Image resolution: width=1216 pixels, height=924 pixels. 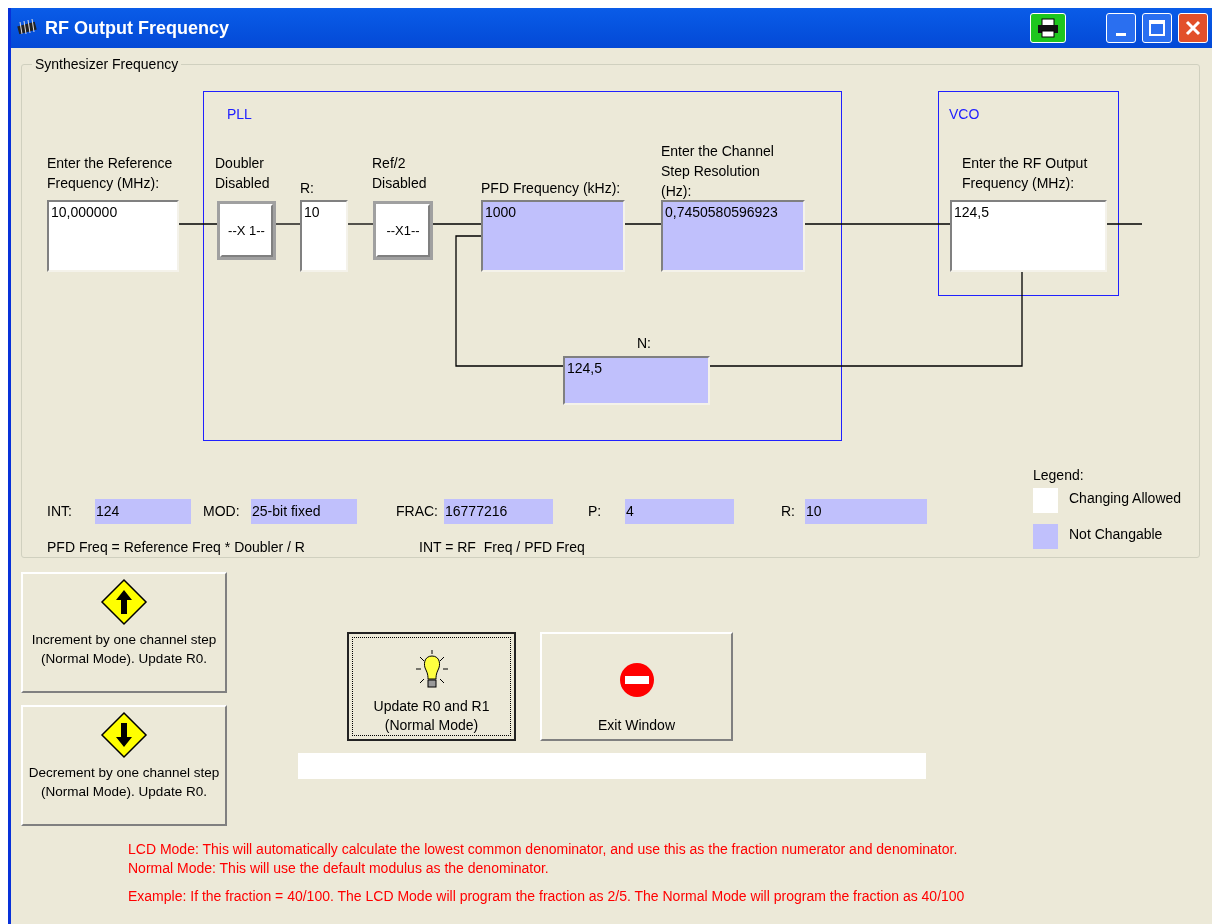 What do you see at coordinates (679, 511) in the screenshot?
I see `summary-value: 4` at bounding box center [679, 511].